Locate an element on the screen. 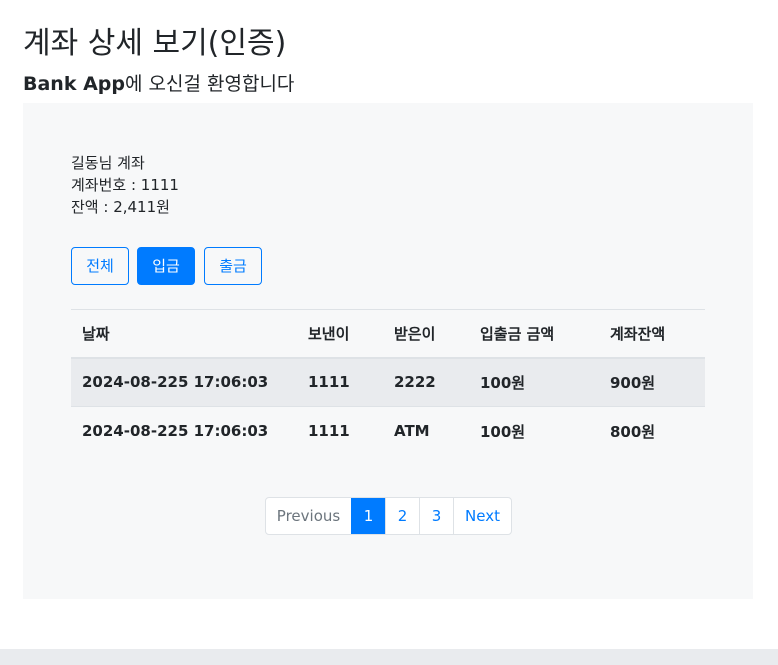  header-date: 날짜 is located at coordinates (96, 333).